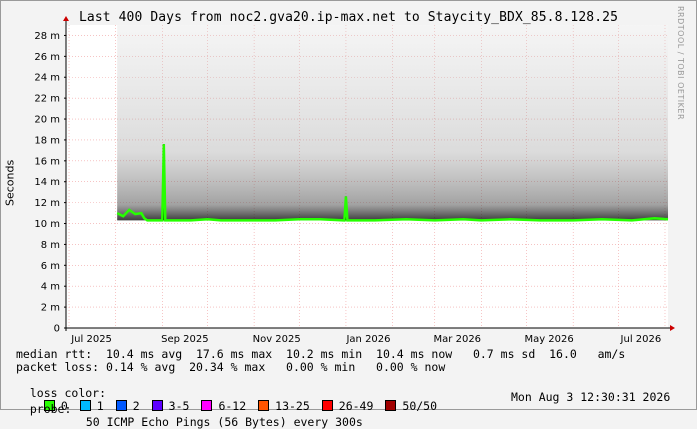 This screenshot has width=697, height=429. What do you see at coordinates (277, 339) in the screenshot?
I see `x-tick-label: Nov 2025` at bounding box center [277, 339].